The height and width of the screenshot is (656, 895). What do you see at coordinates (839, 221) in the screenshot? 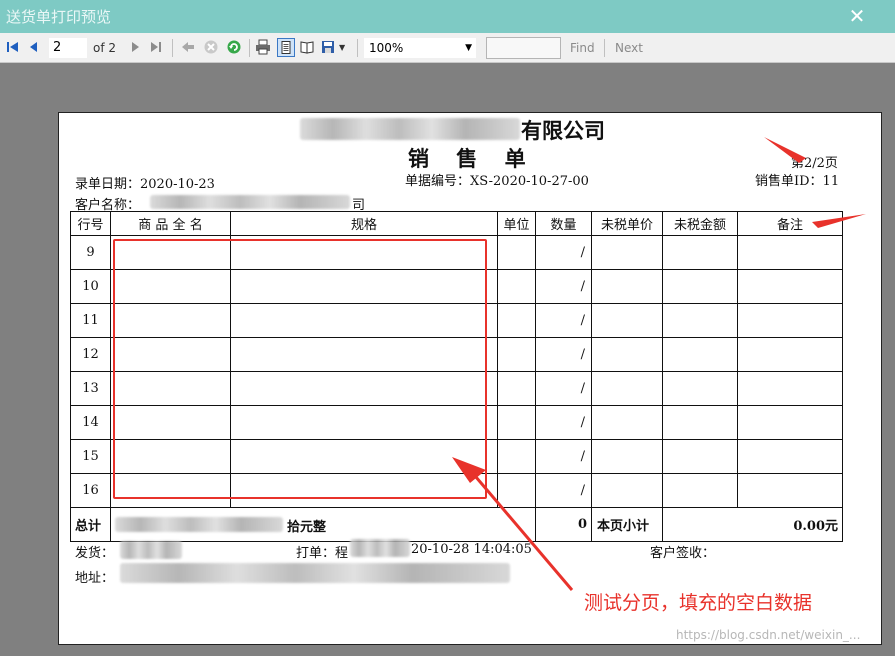
I see `arrow-to-remark-column` at bounding box center [839, 221].